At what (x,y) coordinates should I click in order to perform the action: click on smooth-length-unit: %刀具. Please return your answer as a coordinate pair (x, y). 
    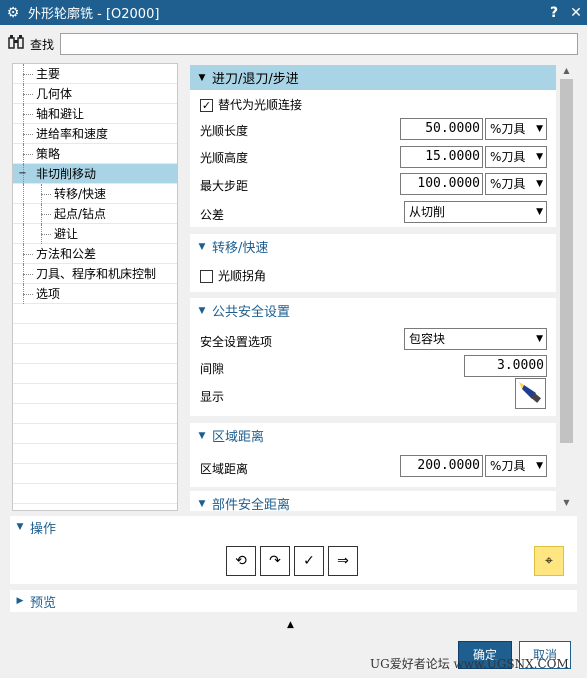
    Looking at the image, I should click on (508, 129).